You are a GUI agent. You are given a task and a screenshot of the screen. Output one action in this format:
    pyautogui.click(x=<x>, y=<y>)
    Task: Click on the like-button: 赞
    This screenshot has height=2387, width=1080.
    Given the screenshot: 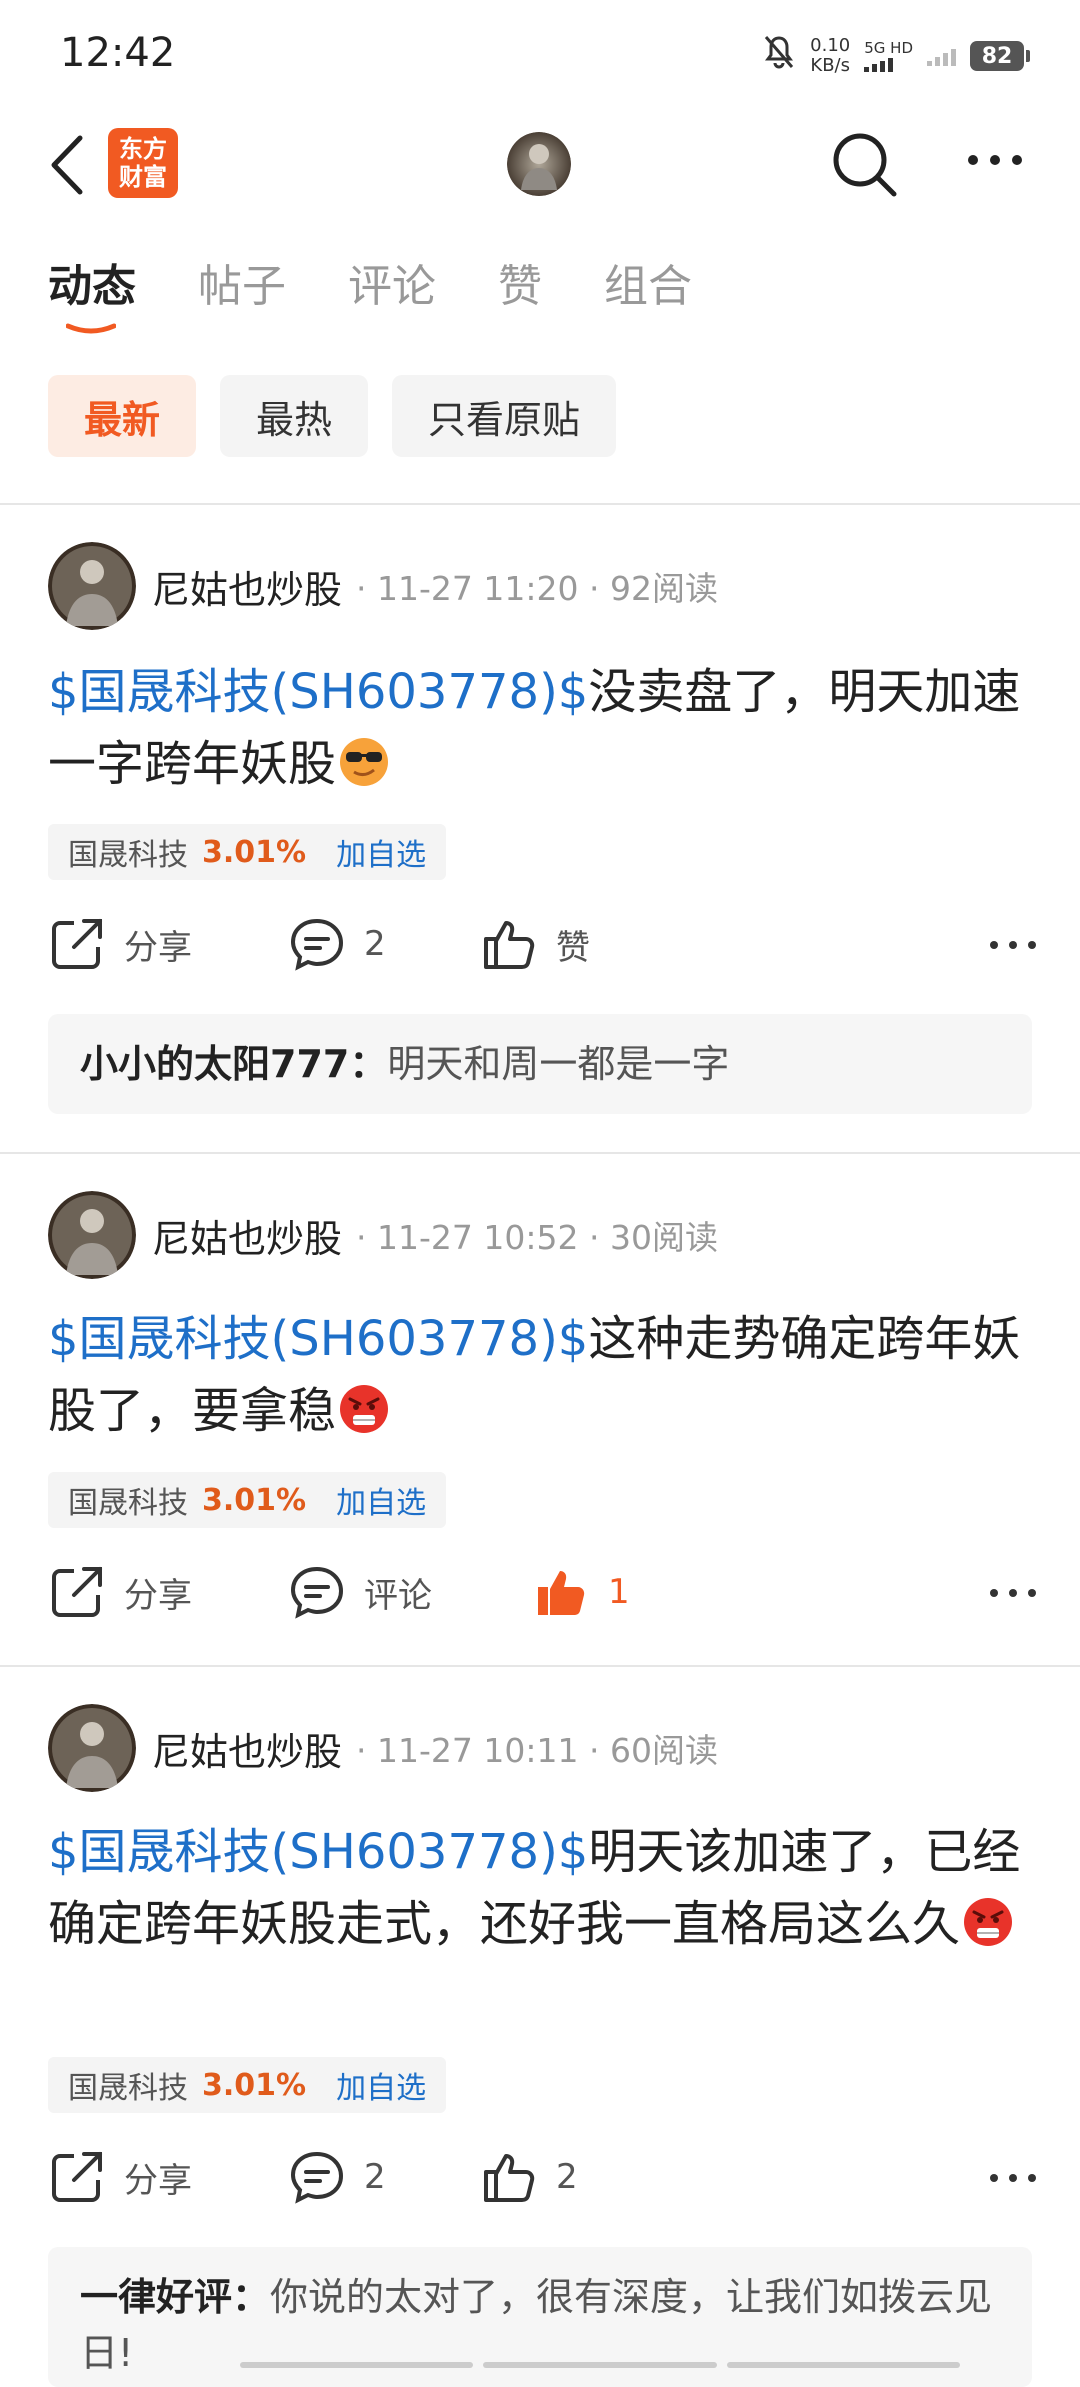 What is the action you would take?
    pyautogui.click(x=535, y=944)
    